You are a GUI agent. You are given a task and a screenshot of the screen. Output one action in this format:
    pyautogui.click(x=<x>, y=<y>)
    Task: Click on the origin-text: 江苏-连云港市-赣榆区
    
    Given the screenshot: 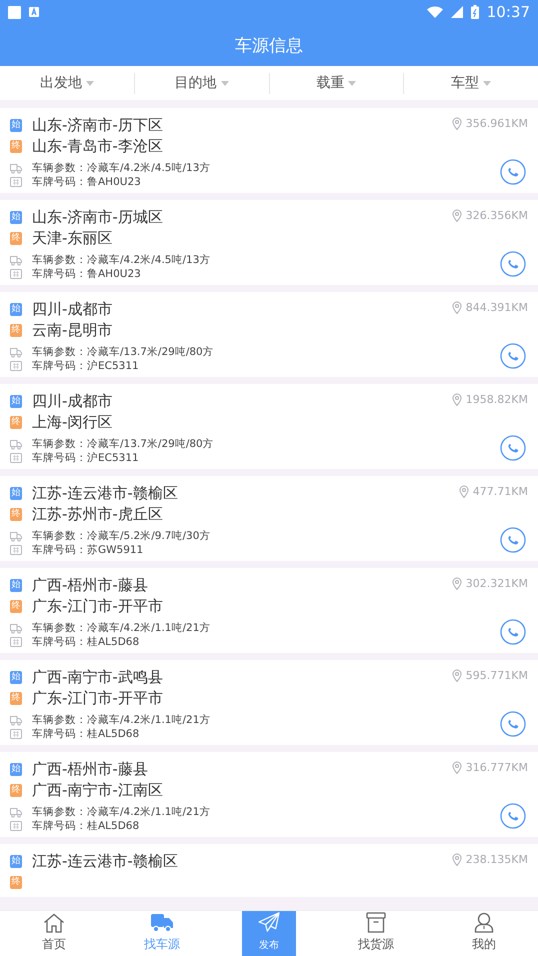 What is the action you would take?
    pyautogui.click(x=105, y=861)
    